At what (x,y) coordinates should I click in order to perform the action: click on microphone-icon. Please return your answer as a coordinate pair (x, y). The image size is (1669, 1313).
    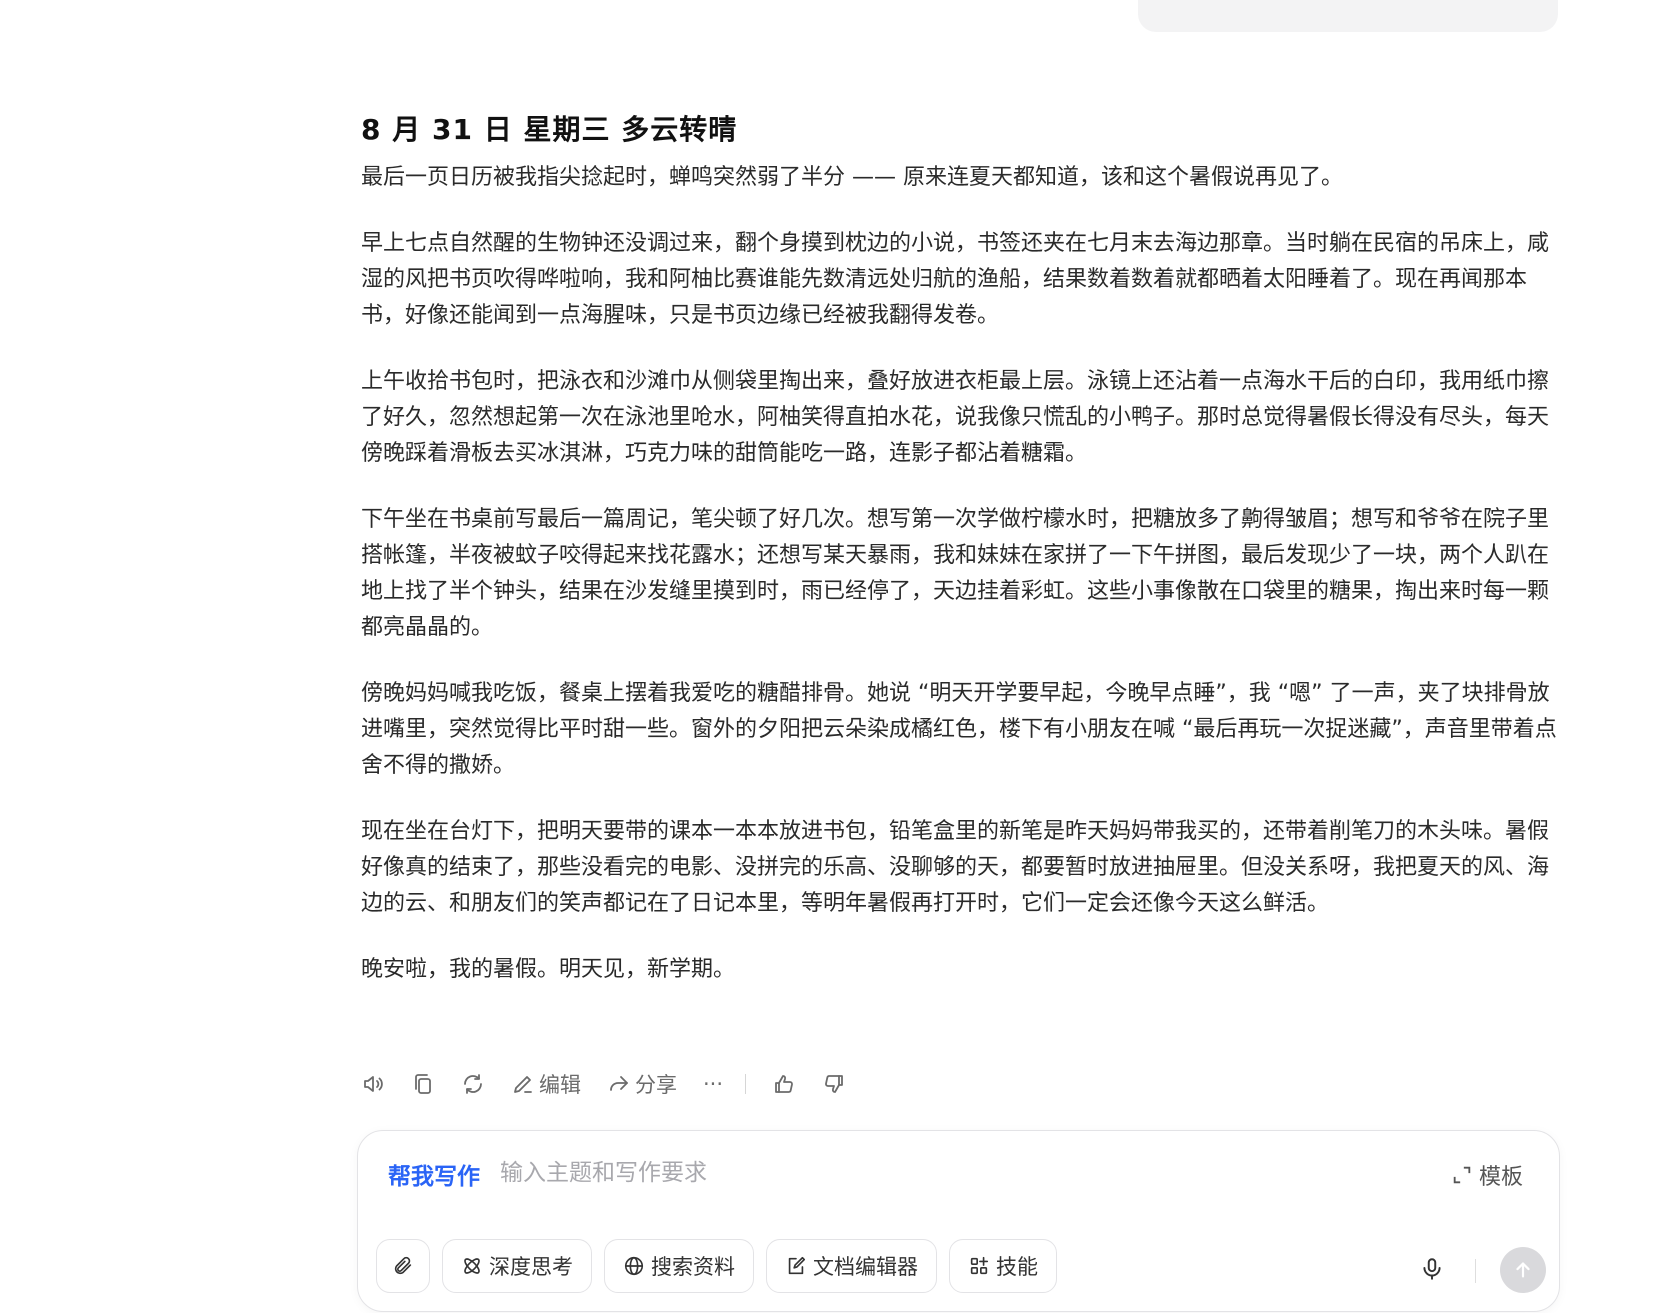
    Looking at the image, I should click on (1432, 1269).